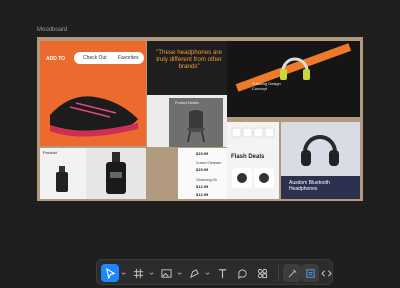 This screenshot has width=400, height=288. I want to click on serum-bottle-icon, so click(116, 173).